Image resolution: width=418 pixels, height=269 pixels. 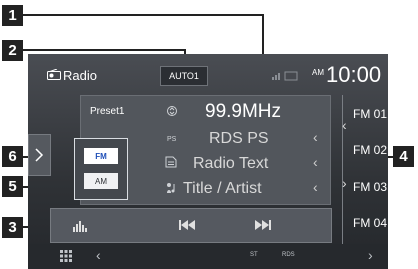 I want to click on radio-text: Radio Text, so click(x=231, y=163).